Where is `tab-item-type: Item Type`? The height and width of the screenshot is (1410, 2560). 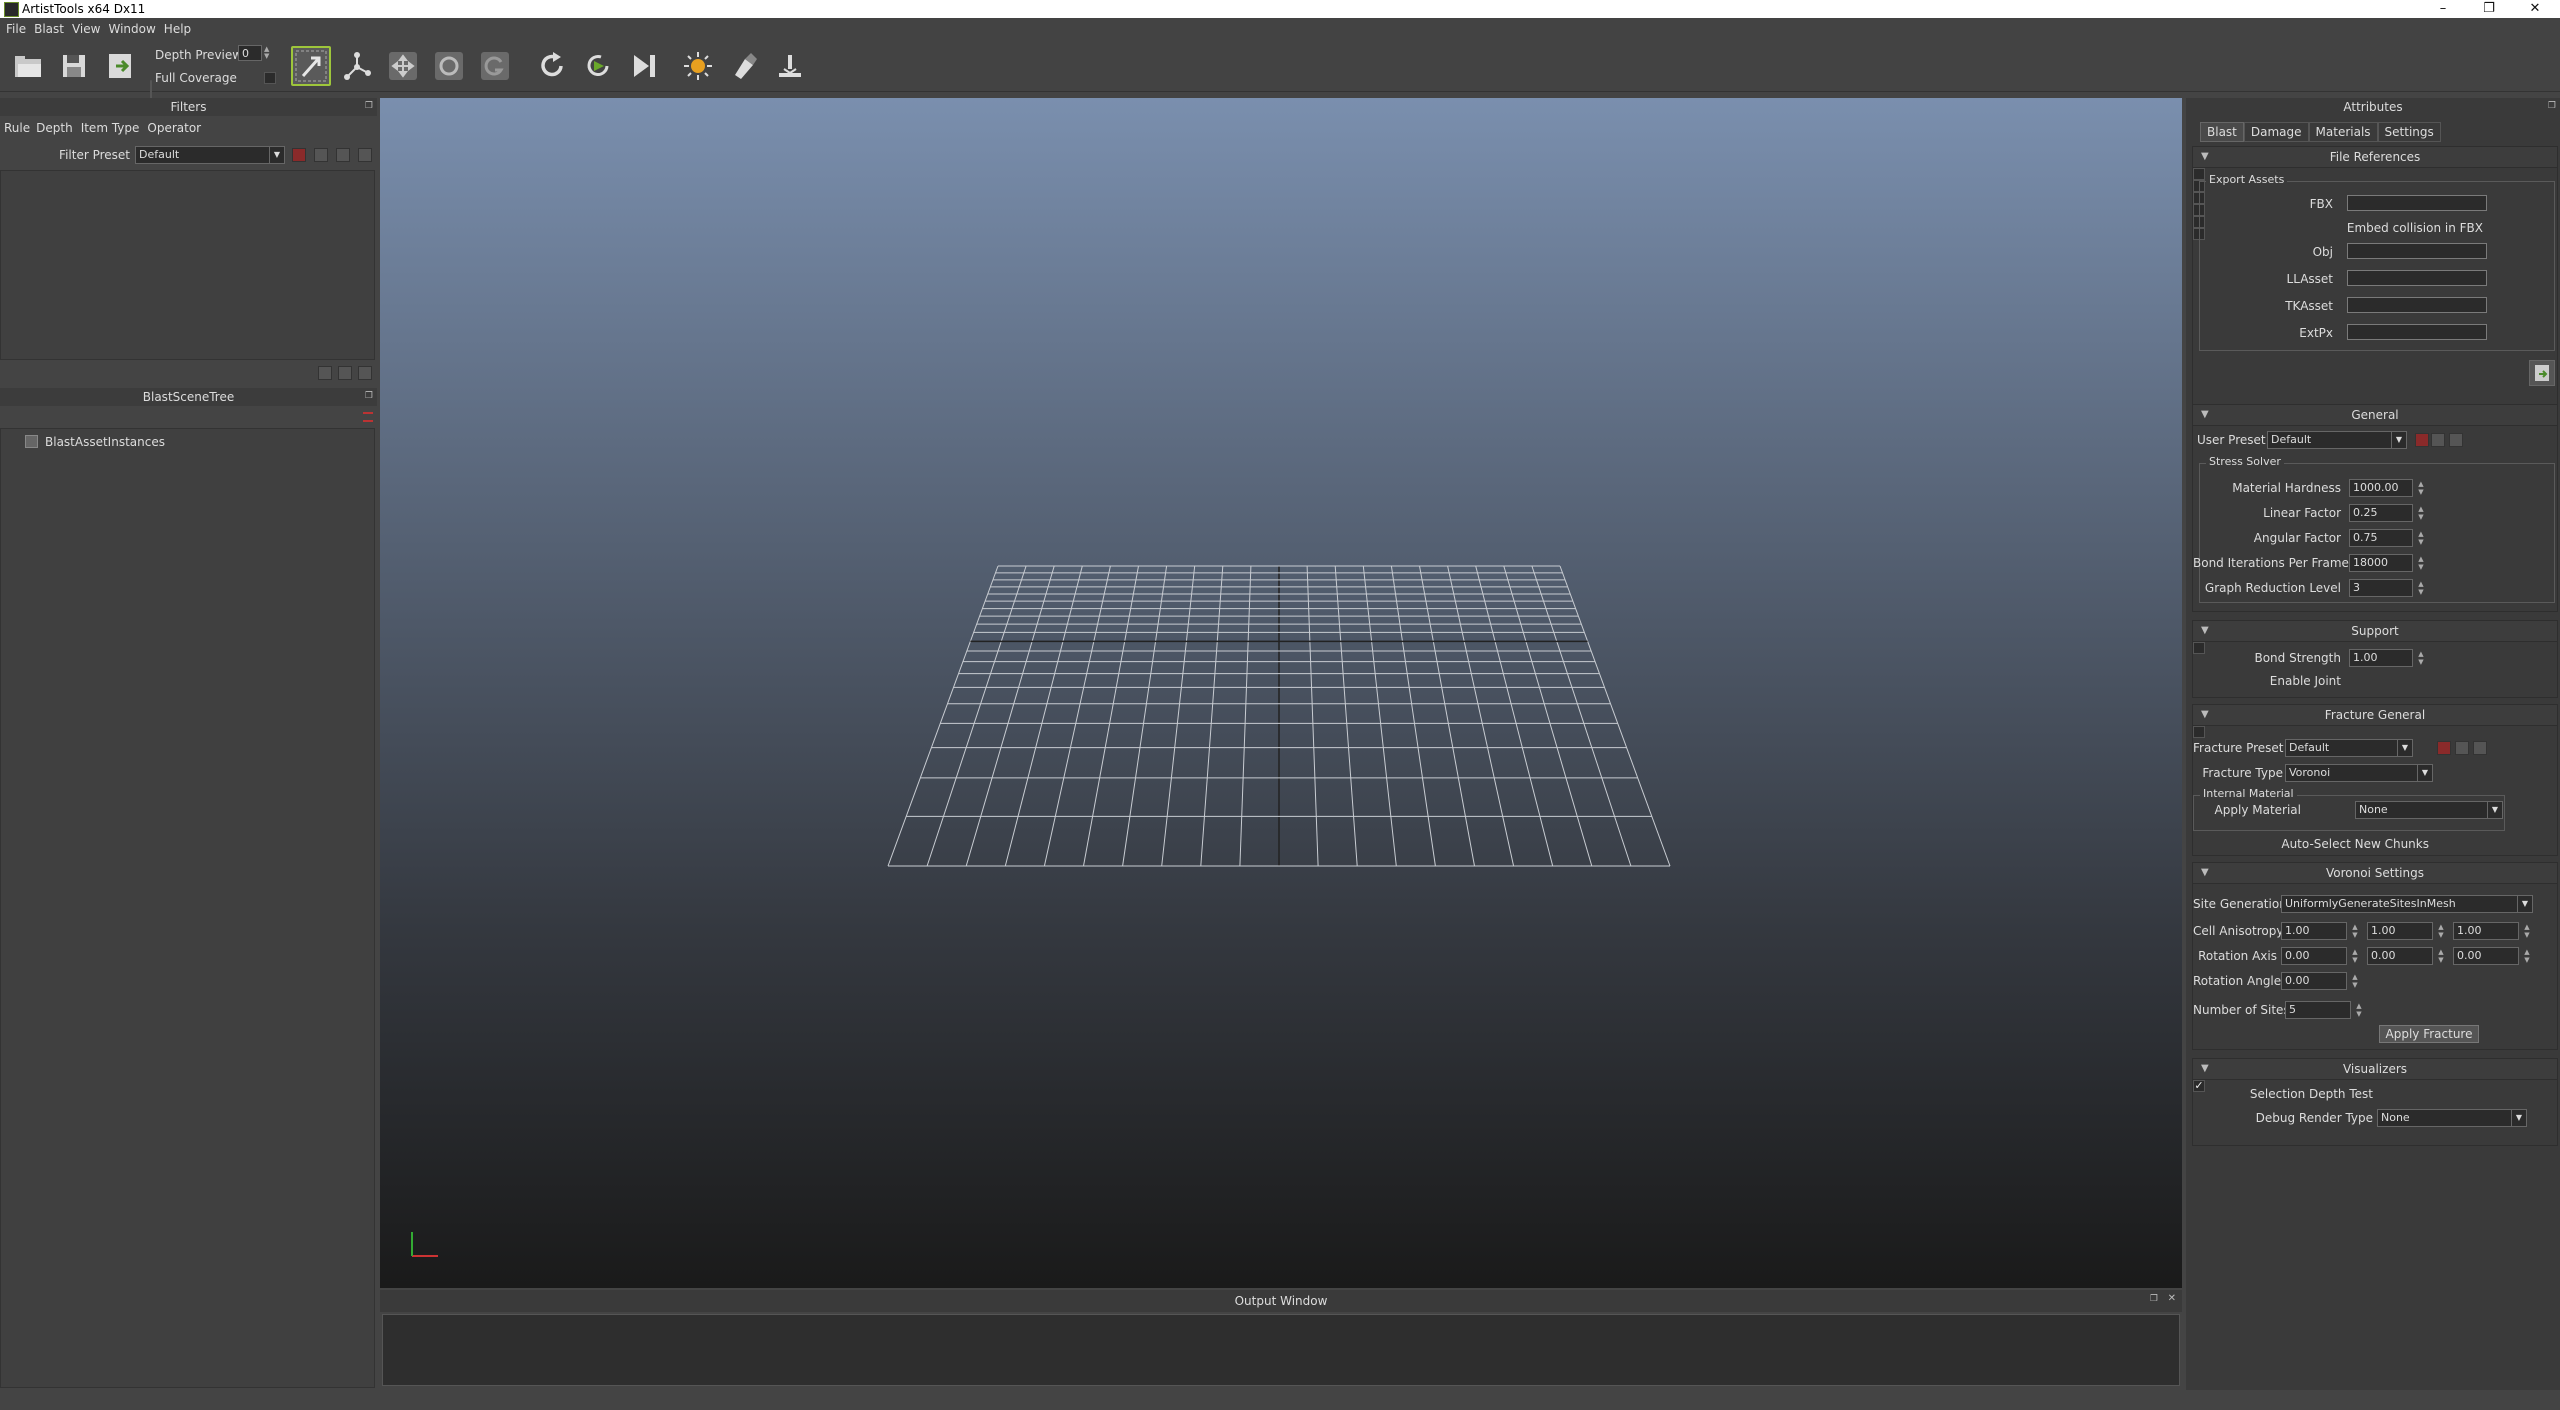
tab-item-type: Item Type is located at coordinates (110, 128).